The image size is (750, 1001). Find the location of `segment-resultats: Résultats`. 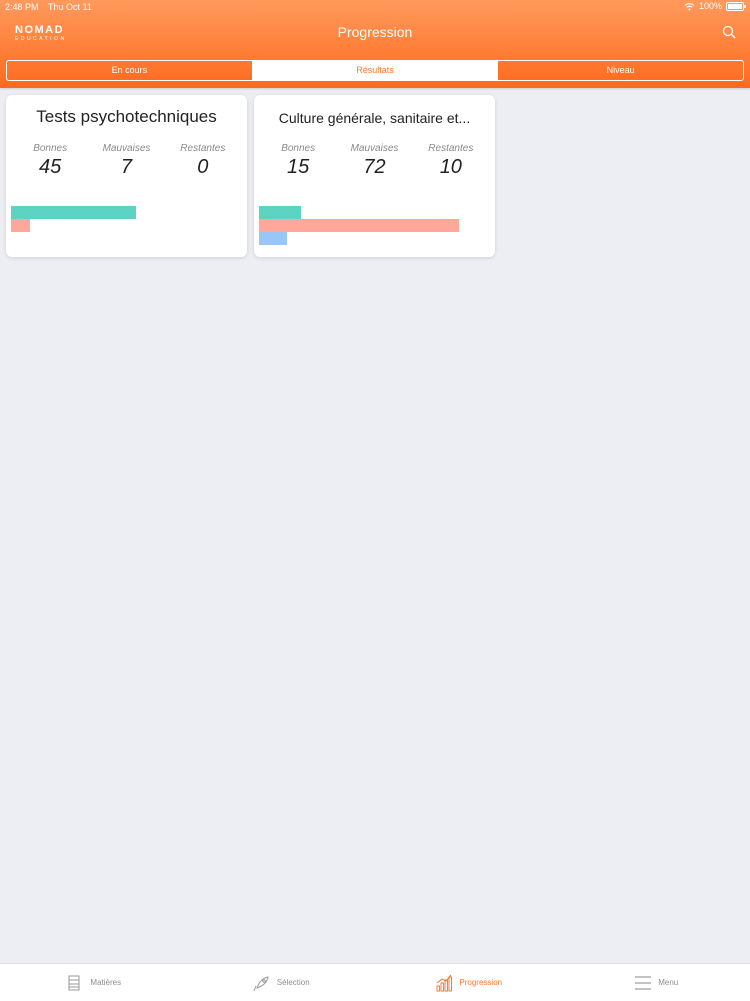

segment-resultats: Résultats is located at coordinates (376, 70).